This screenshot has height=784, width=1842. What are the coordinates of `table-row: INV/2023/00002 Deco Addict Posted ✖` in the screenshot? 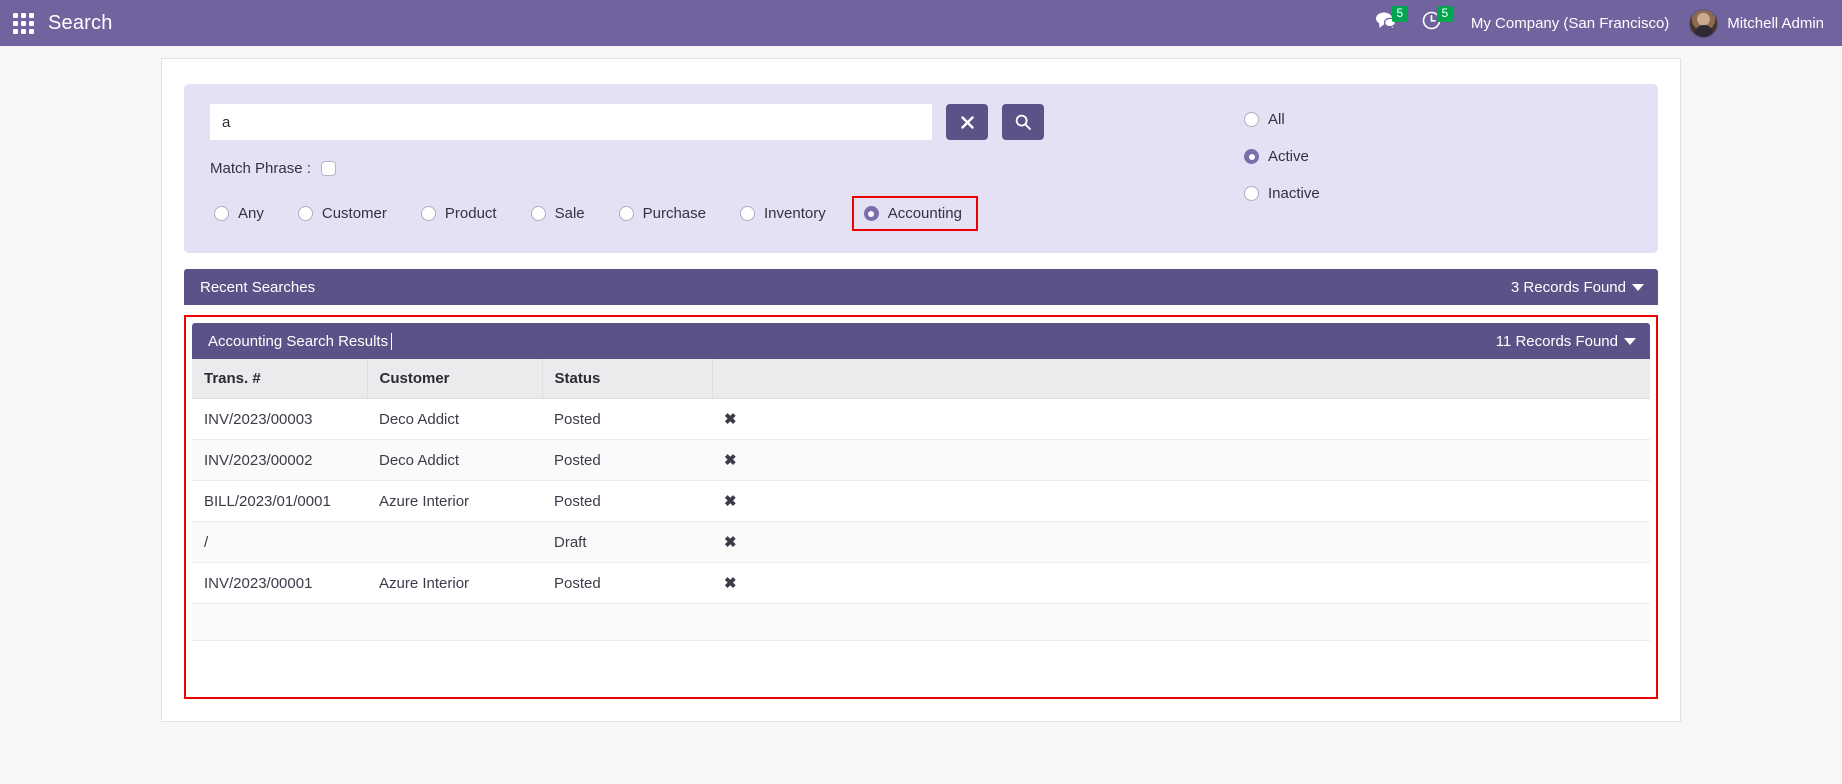 It's located at (921, 460).